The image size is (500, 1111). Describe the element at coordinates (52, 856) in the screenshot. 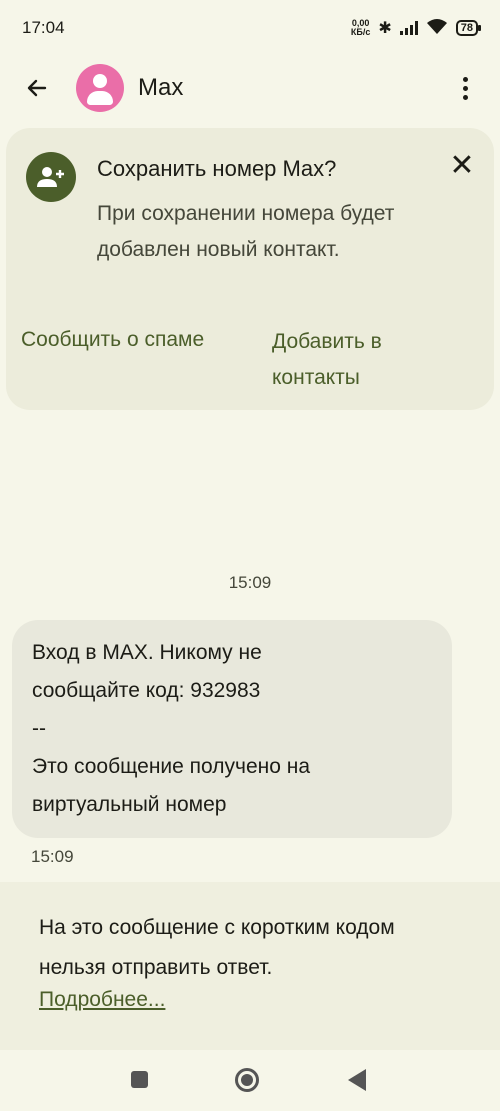

I see `message-time: 15:09` at that location.